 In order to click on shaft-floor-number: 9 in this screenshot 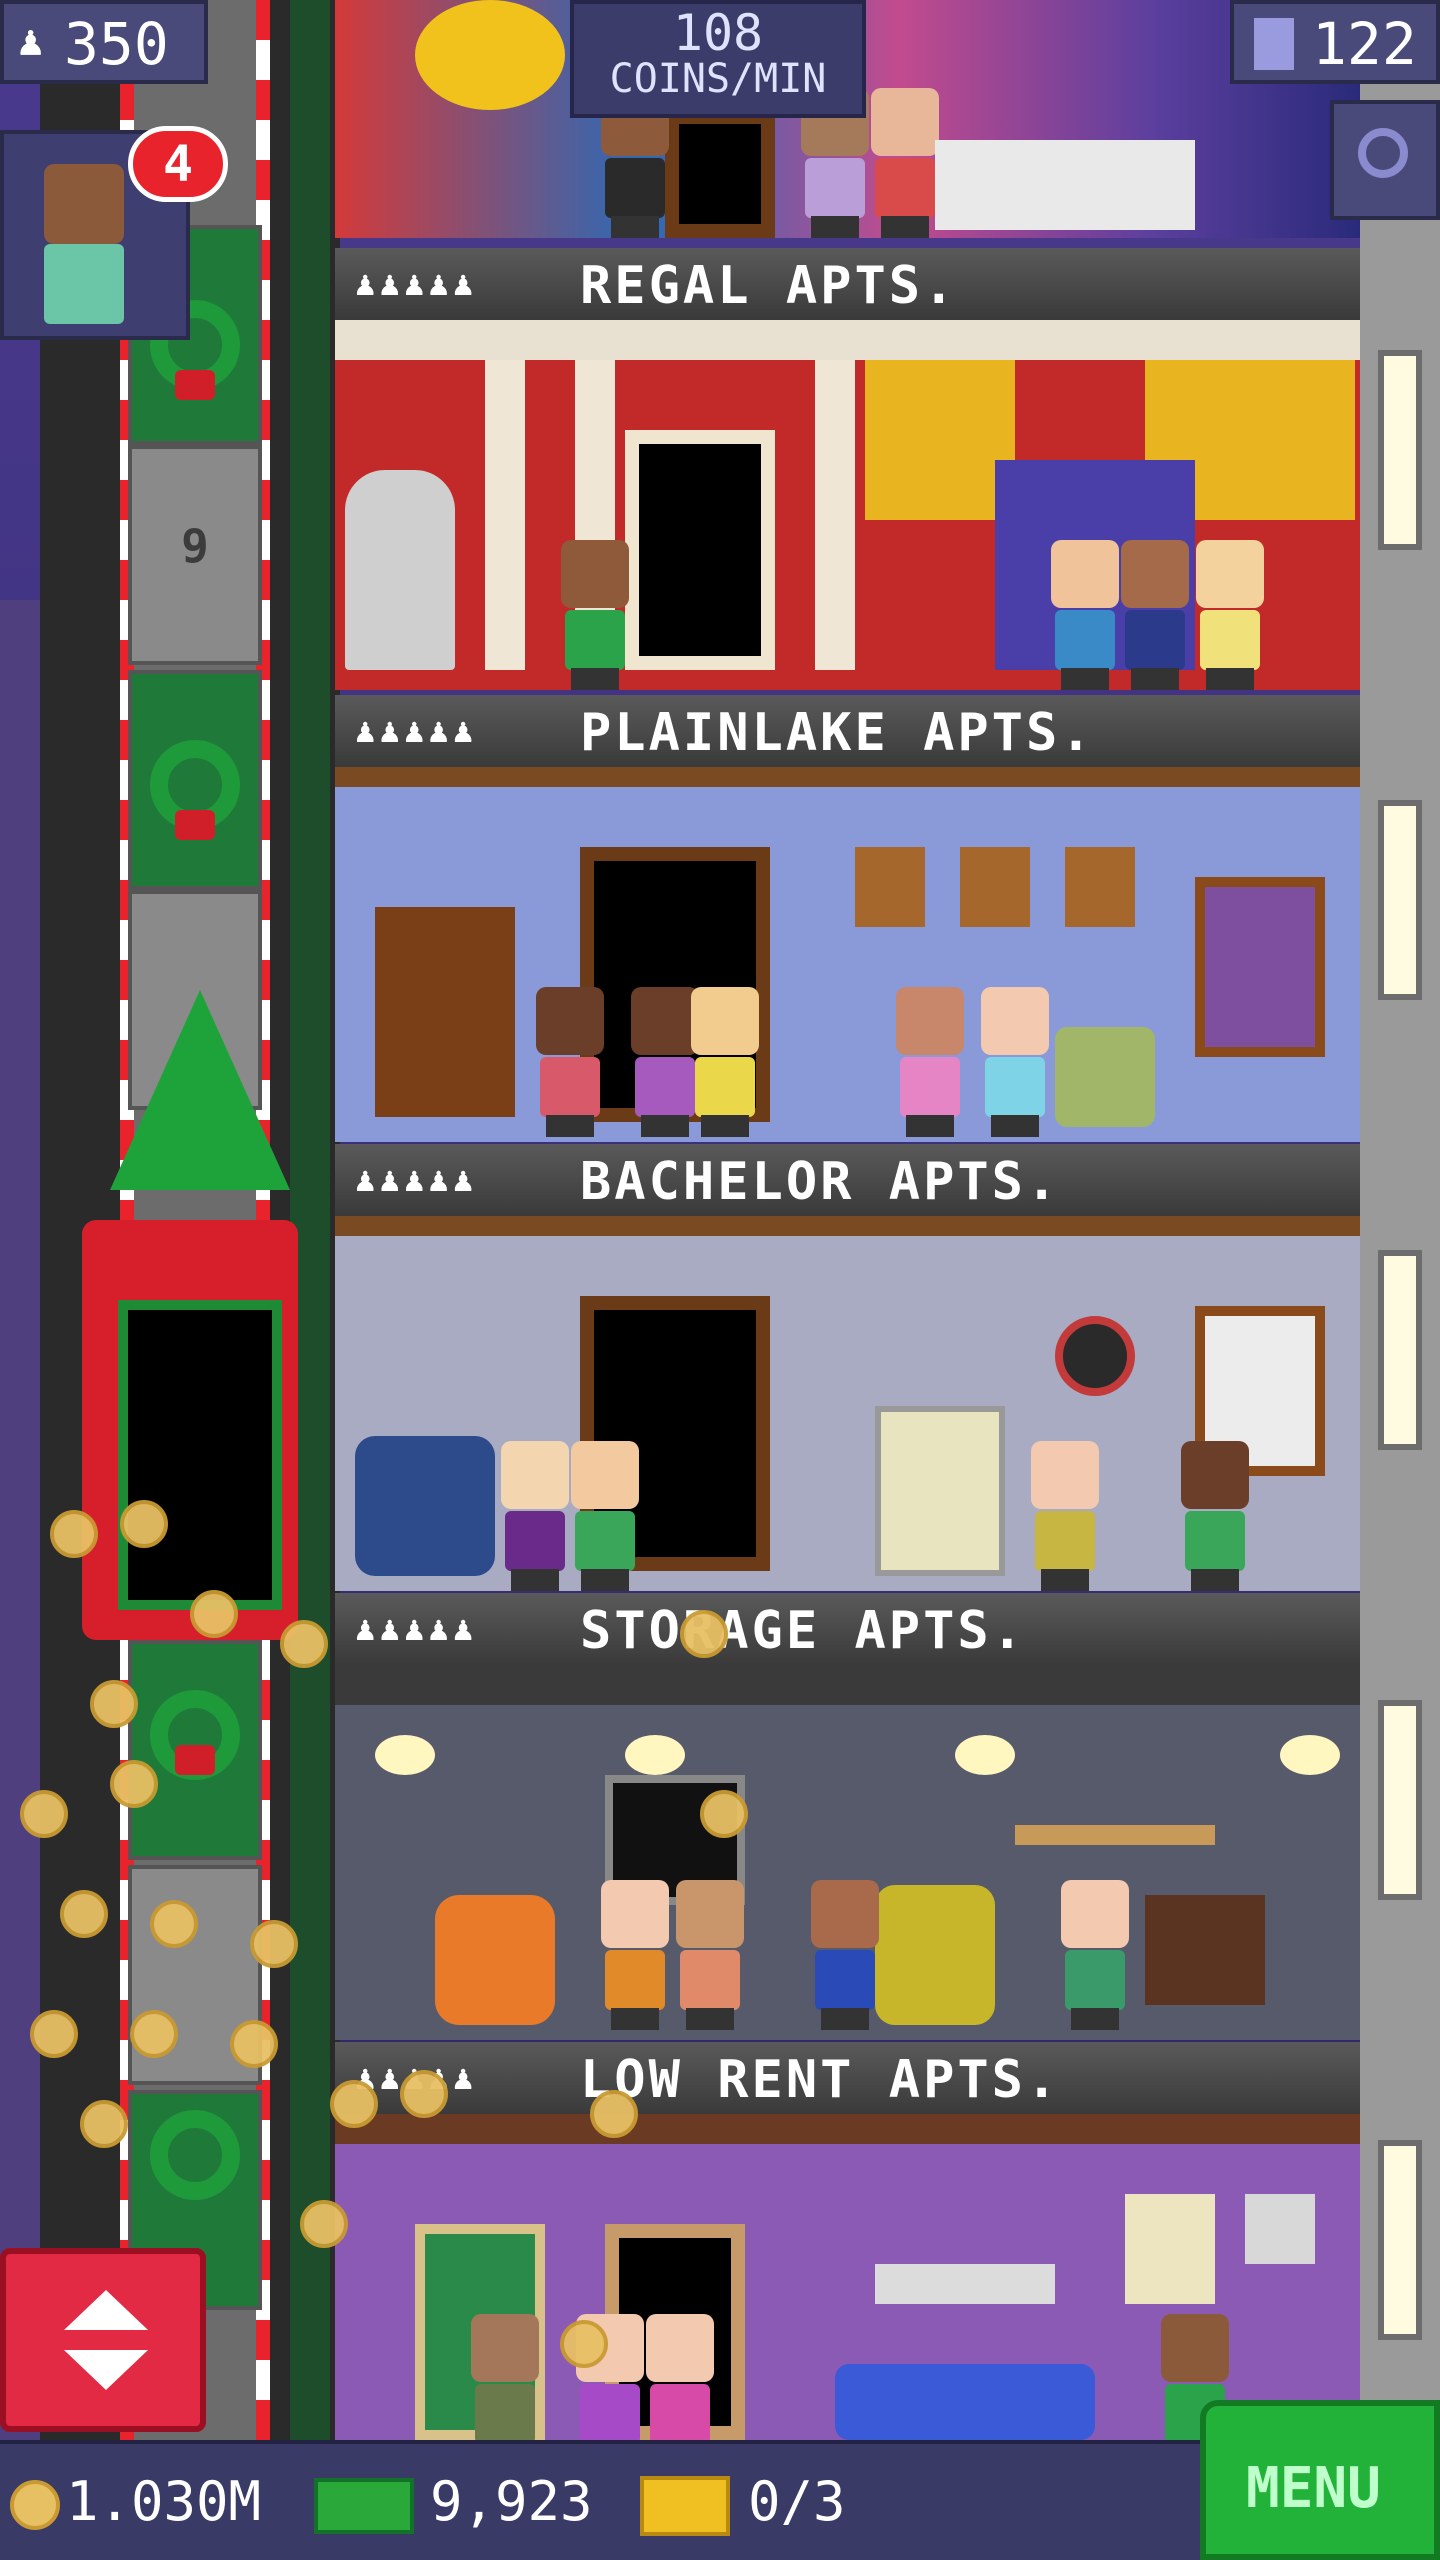, I will do `click(195, 546)`.